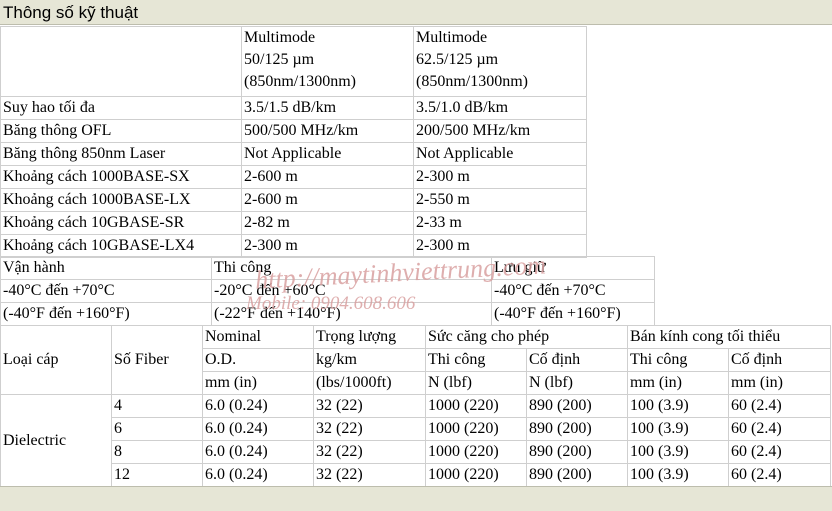  I want to click on weight-header-1: Trọng lượng, so click(369, 337).